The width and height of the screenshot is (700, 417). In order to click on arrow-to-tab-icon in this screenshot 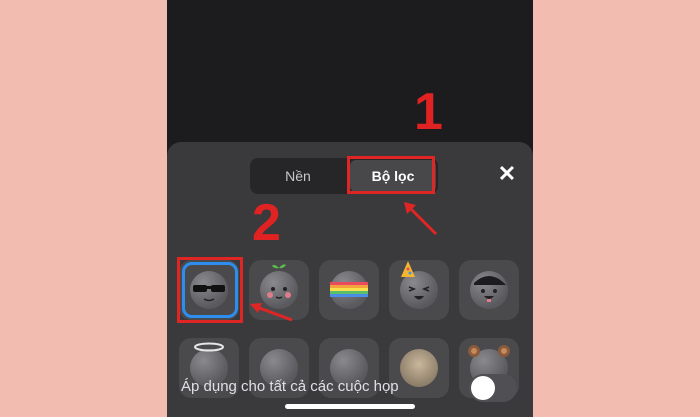, I will do `click(421, 219)`.